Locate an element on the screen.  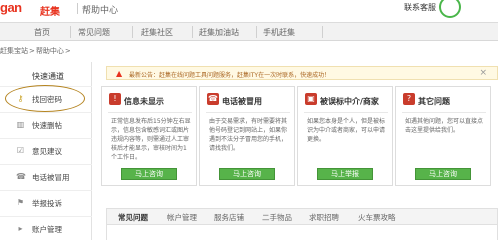
breadcrumb-item-home: 赶集宝站 is located at coordinates (14, 51).